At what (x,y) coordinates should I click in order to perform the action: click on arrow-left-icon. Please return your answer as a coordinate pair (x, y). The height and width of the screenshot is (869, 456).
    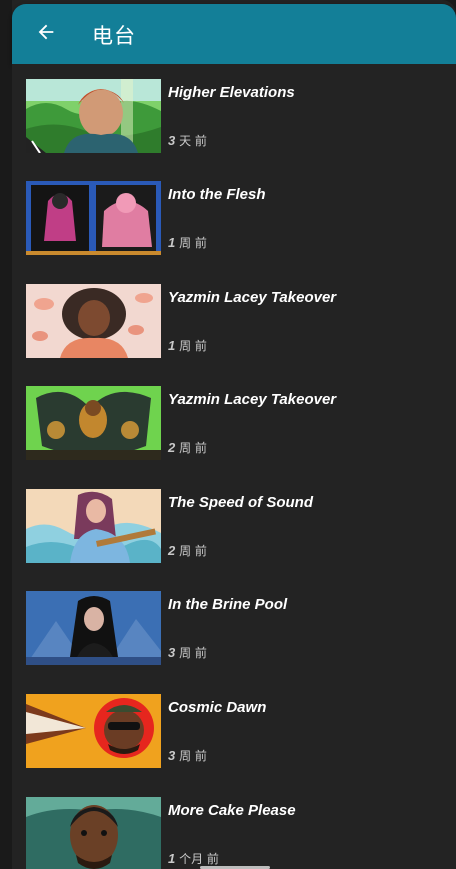
    Looking at the image, I should click on (46, 34).